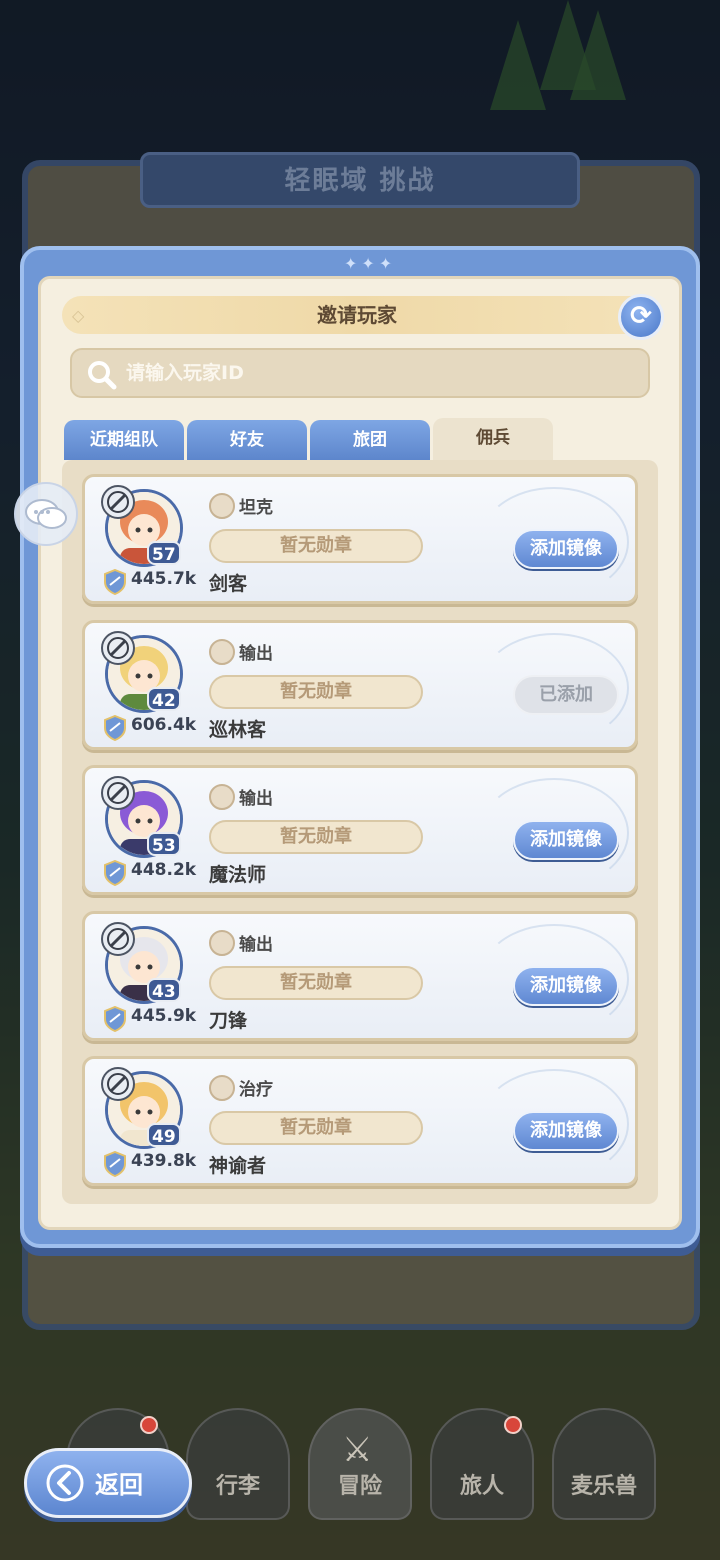 This screenshot has height=1560, width=720. Describe the element at coordinates (238, 729) in the screenshot. I see `player-name: 巡林客` at that location.